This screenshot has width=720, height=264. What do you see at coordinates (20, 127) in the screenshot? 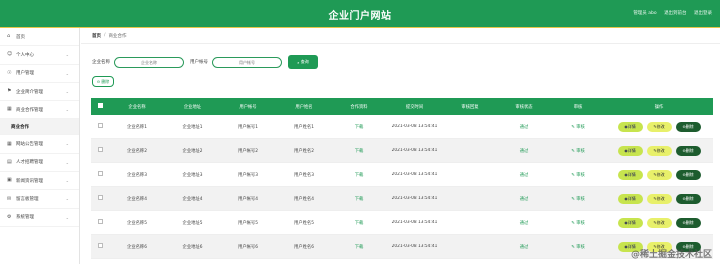
I see `sidebar-item-label: 商业合作` at bounding box center [20, 127].